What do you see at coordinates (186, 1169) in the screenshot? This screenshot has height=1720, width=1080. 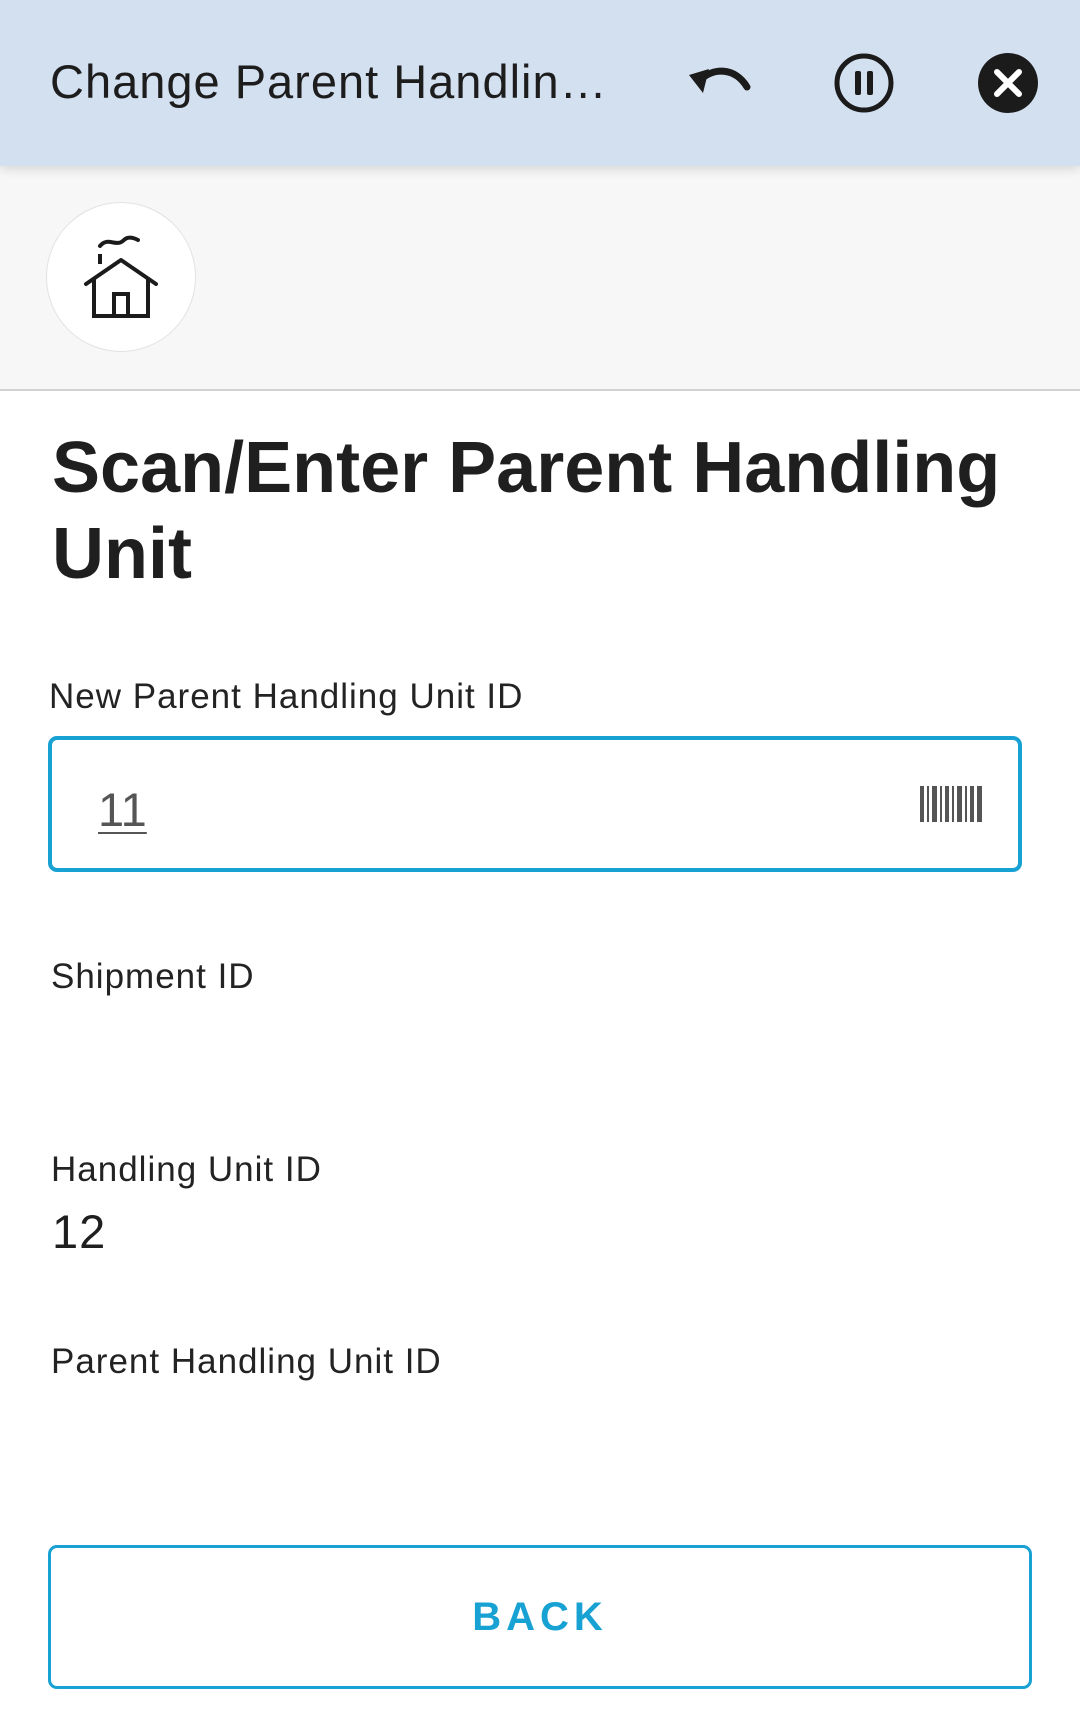 I see `handling-unit-id-label: Handling Unit ID` at bounding box center [186, 1169].